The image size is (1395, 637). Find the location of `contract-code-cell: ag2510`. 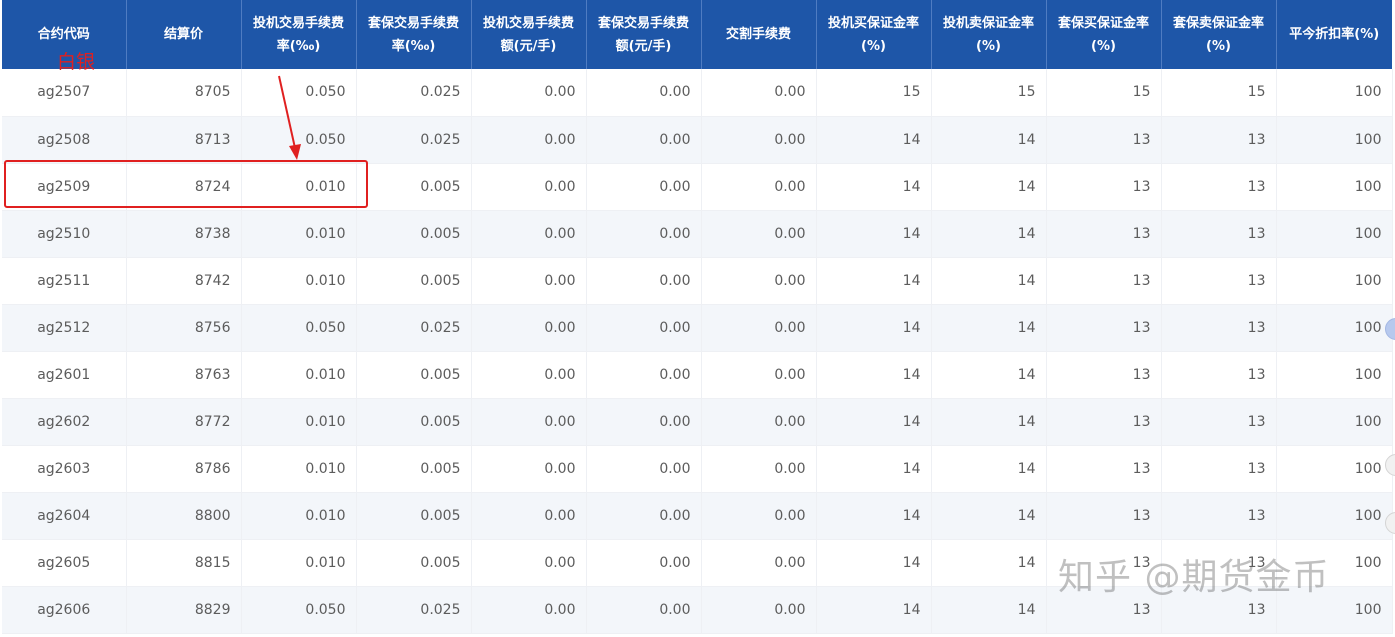

contract-code-cell: ag2510 is located at coordinates (64, 234).